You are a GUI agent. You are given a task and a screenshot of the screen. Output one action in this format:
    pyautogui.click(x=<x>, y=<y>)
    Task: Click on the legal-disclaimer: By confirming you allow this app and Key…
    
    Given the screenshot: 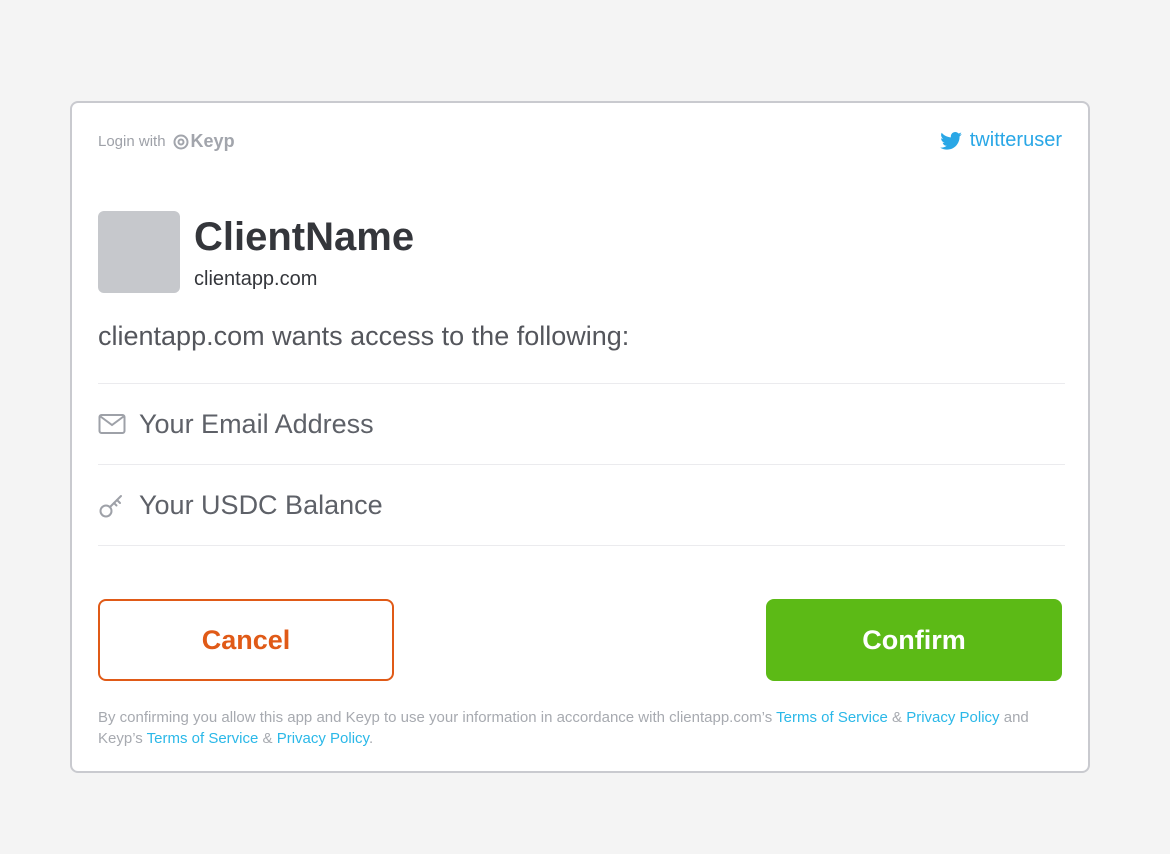 What is the action you would take?
    pyautogui.click(x=578, y=728)
    